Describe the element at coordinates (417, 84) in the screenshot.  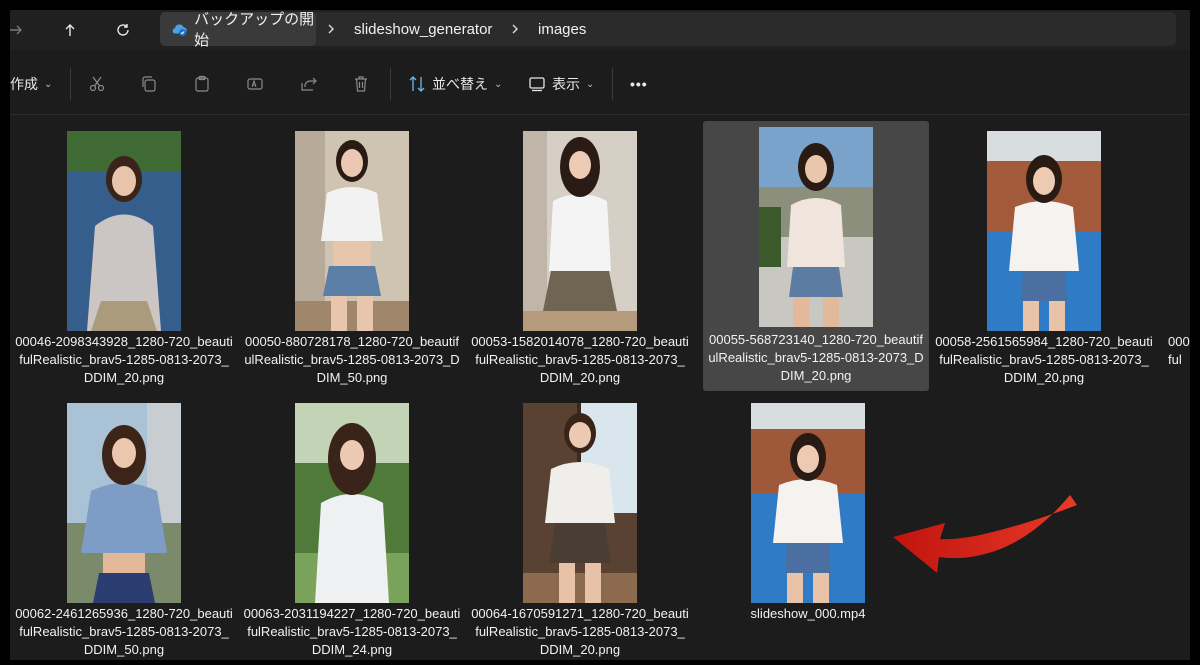
I see `sort-icon` at that location.